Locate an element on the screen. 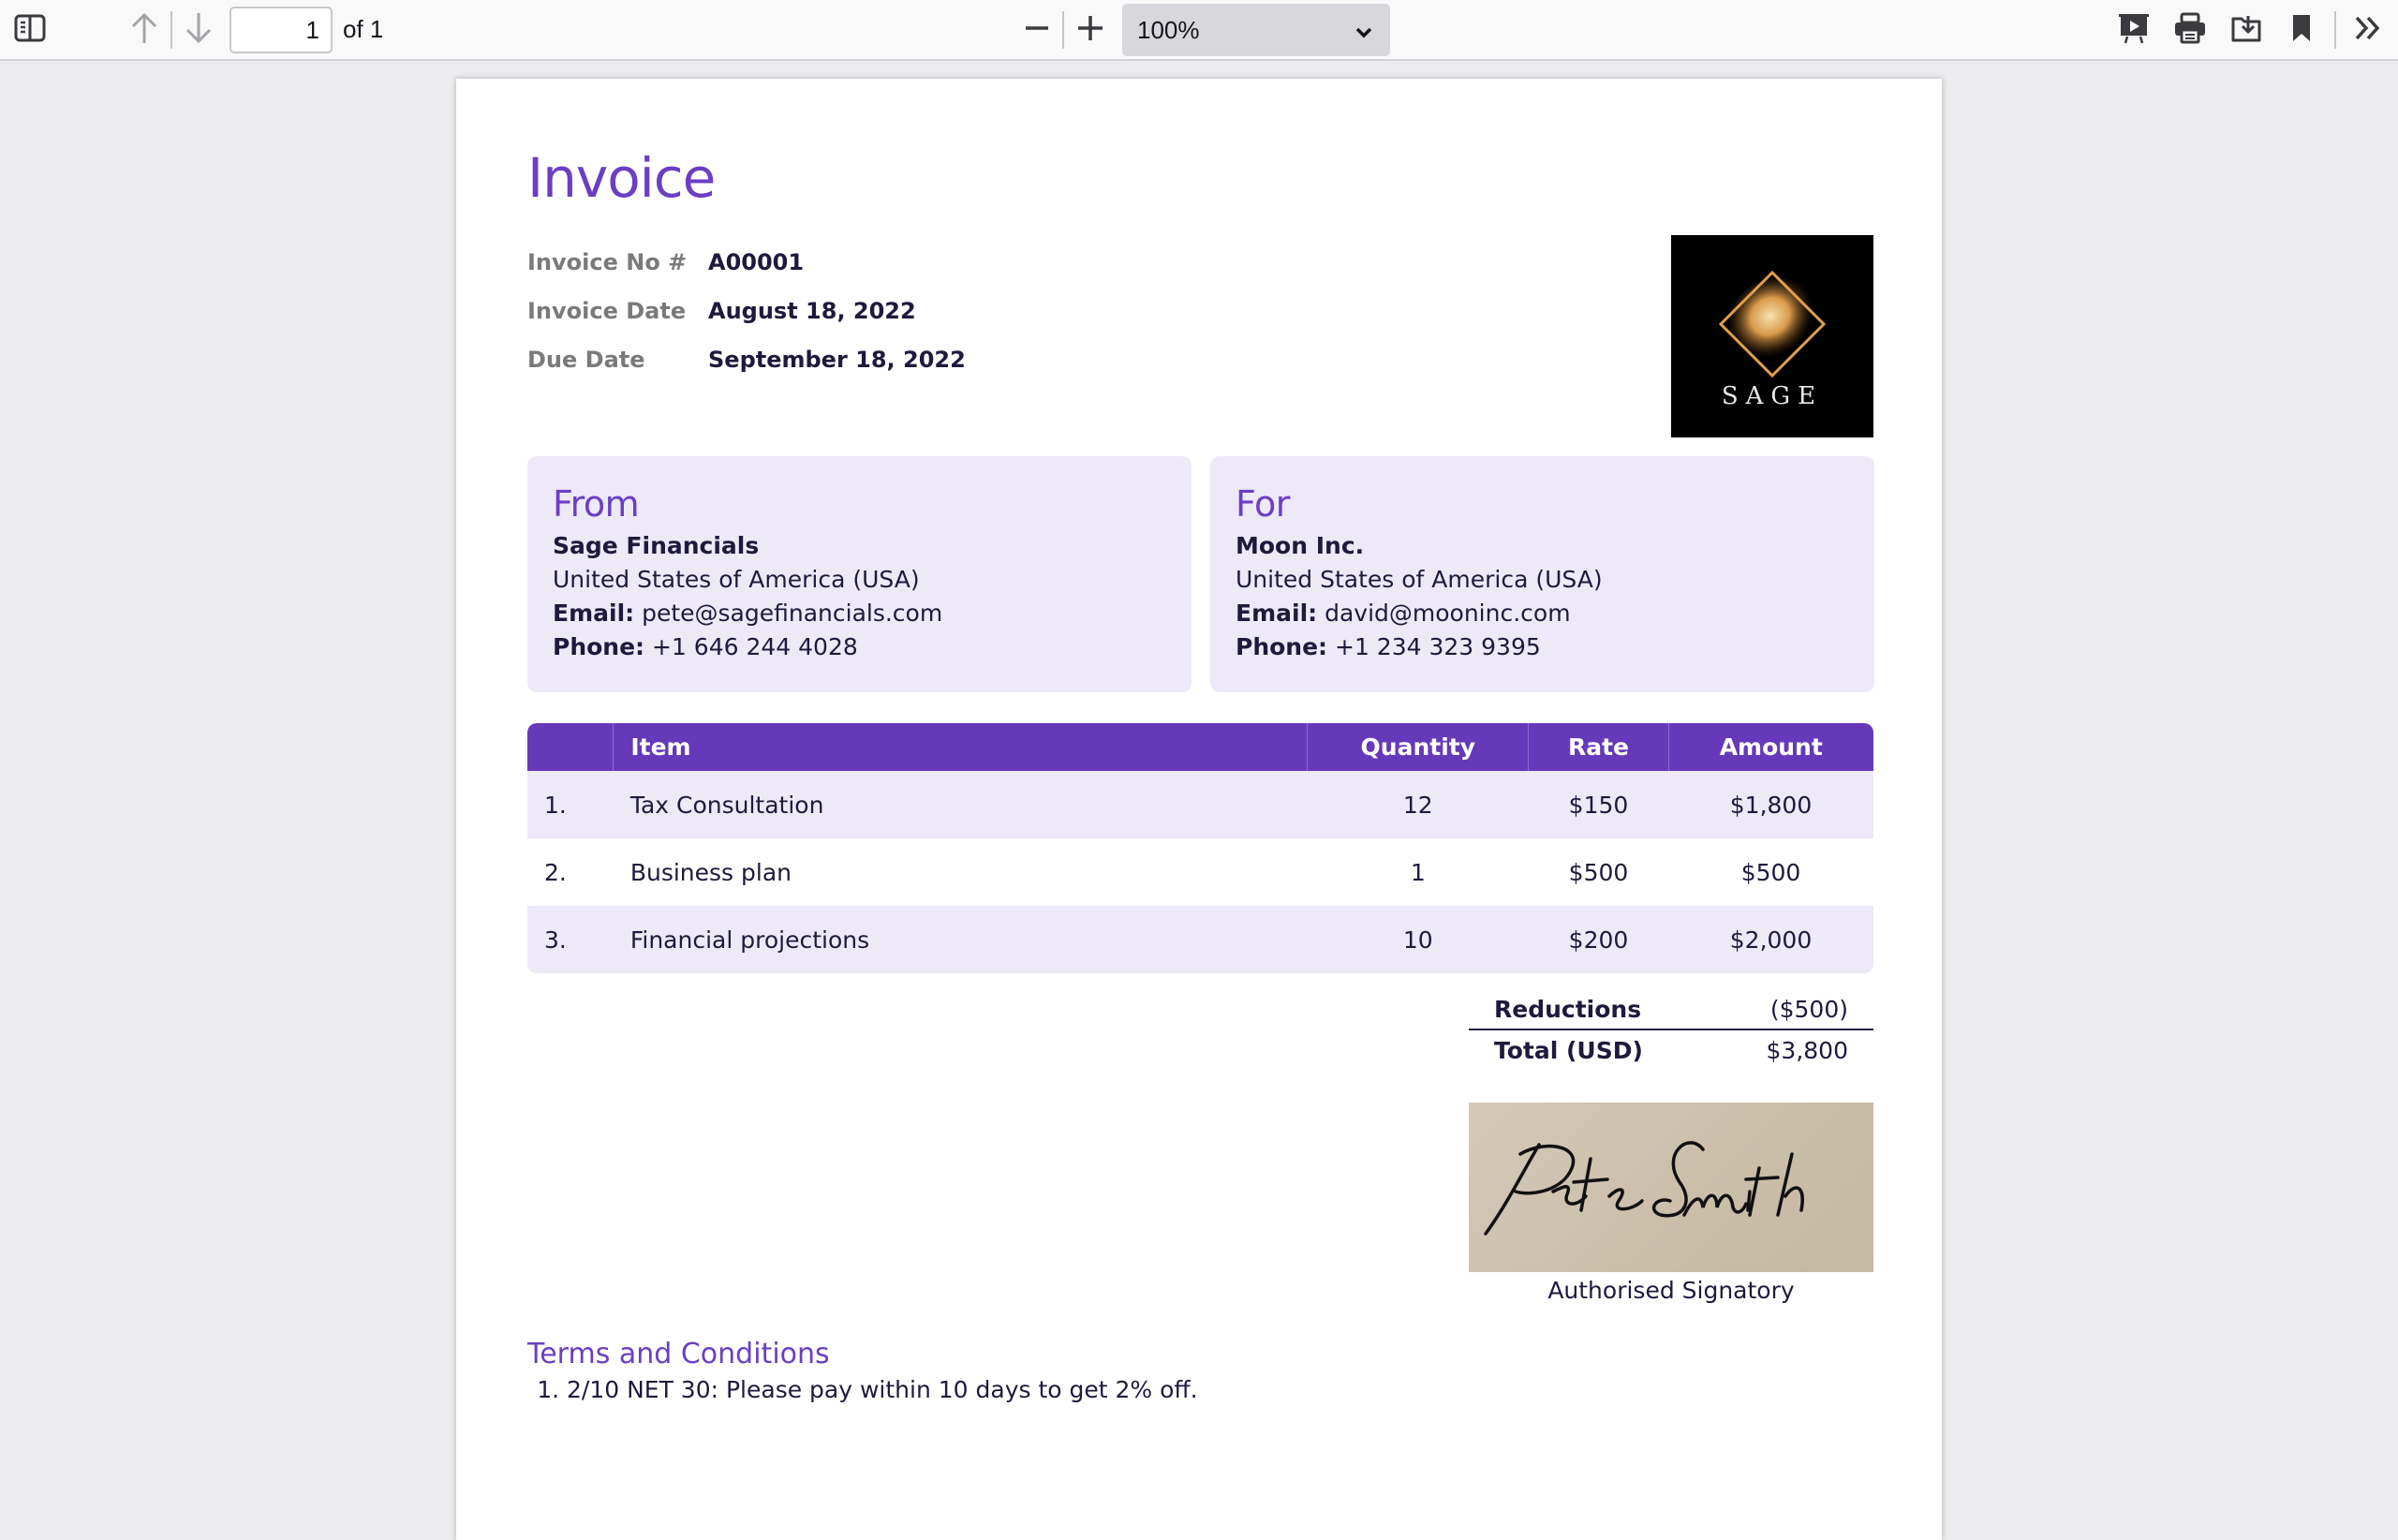 This screenshot has height=1540, width=2398. row-number: 3. is located at coordinates (555, 939).